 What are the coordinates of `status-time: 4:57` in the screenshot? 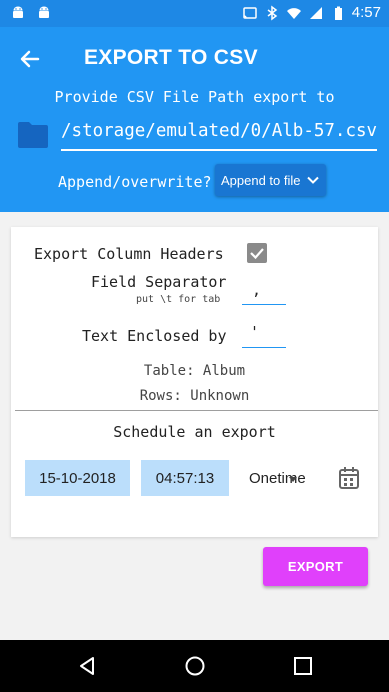 It's located at (366, 12).